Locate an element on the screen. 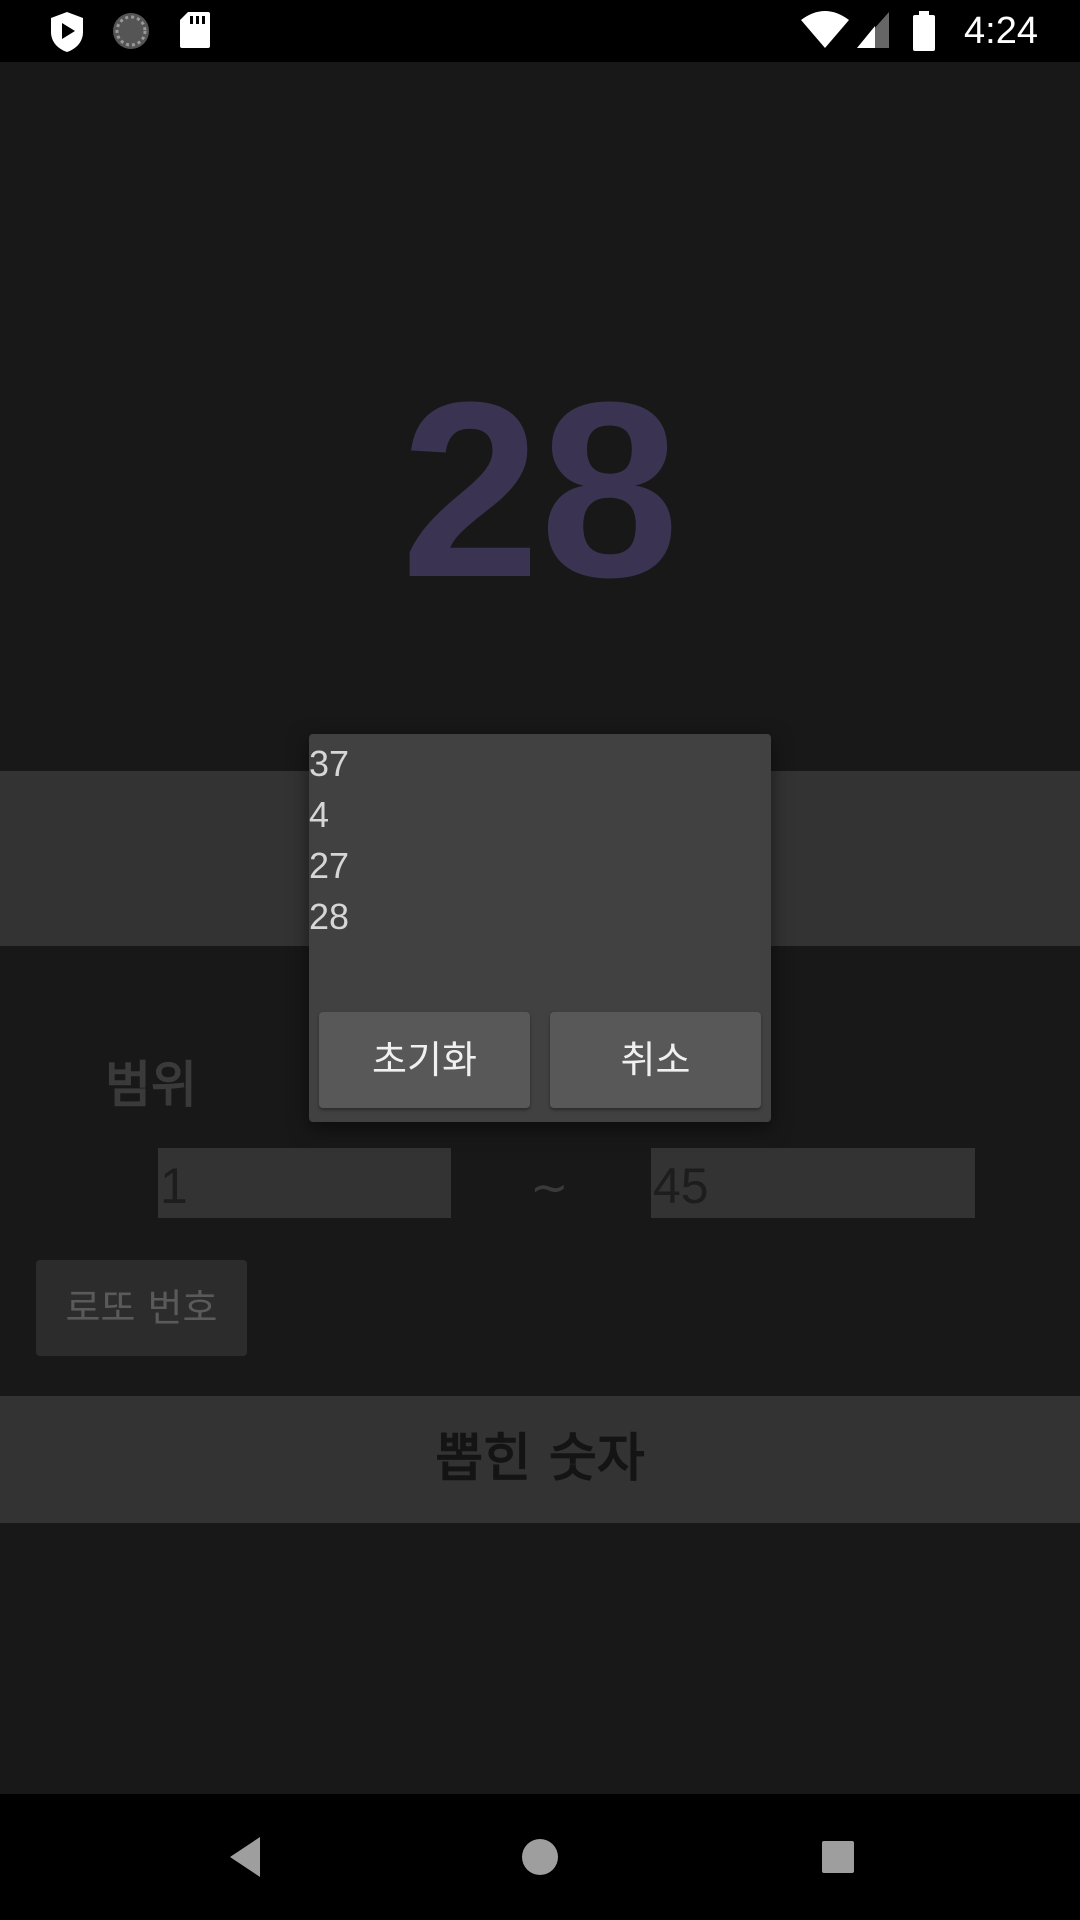  drawn-numbers-button: 뽑힌 숫자 is located at coordinates (540, 1459).